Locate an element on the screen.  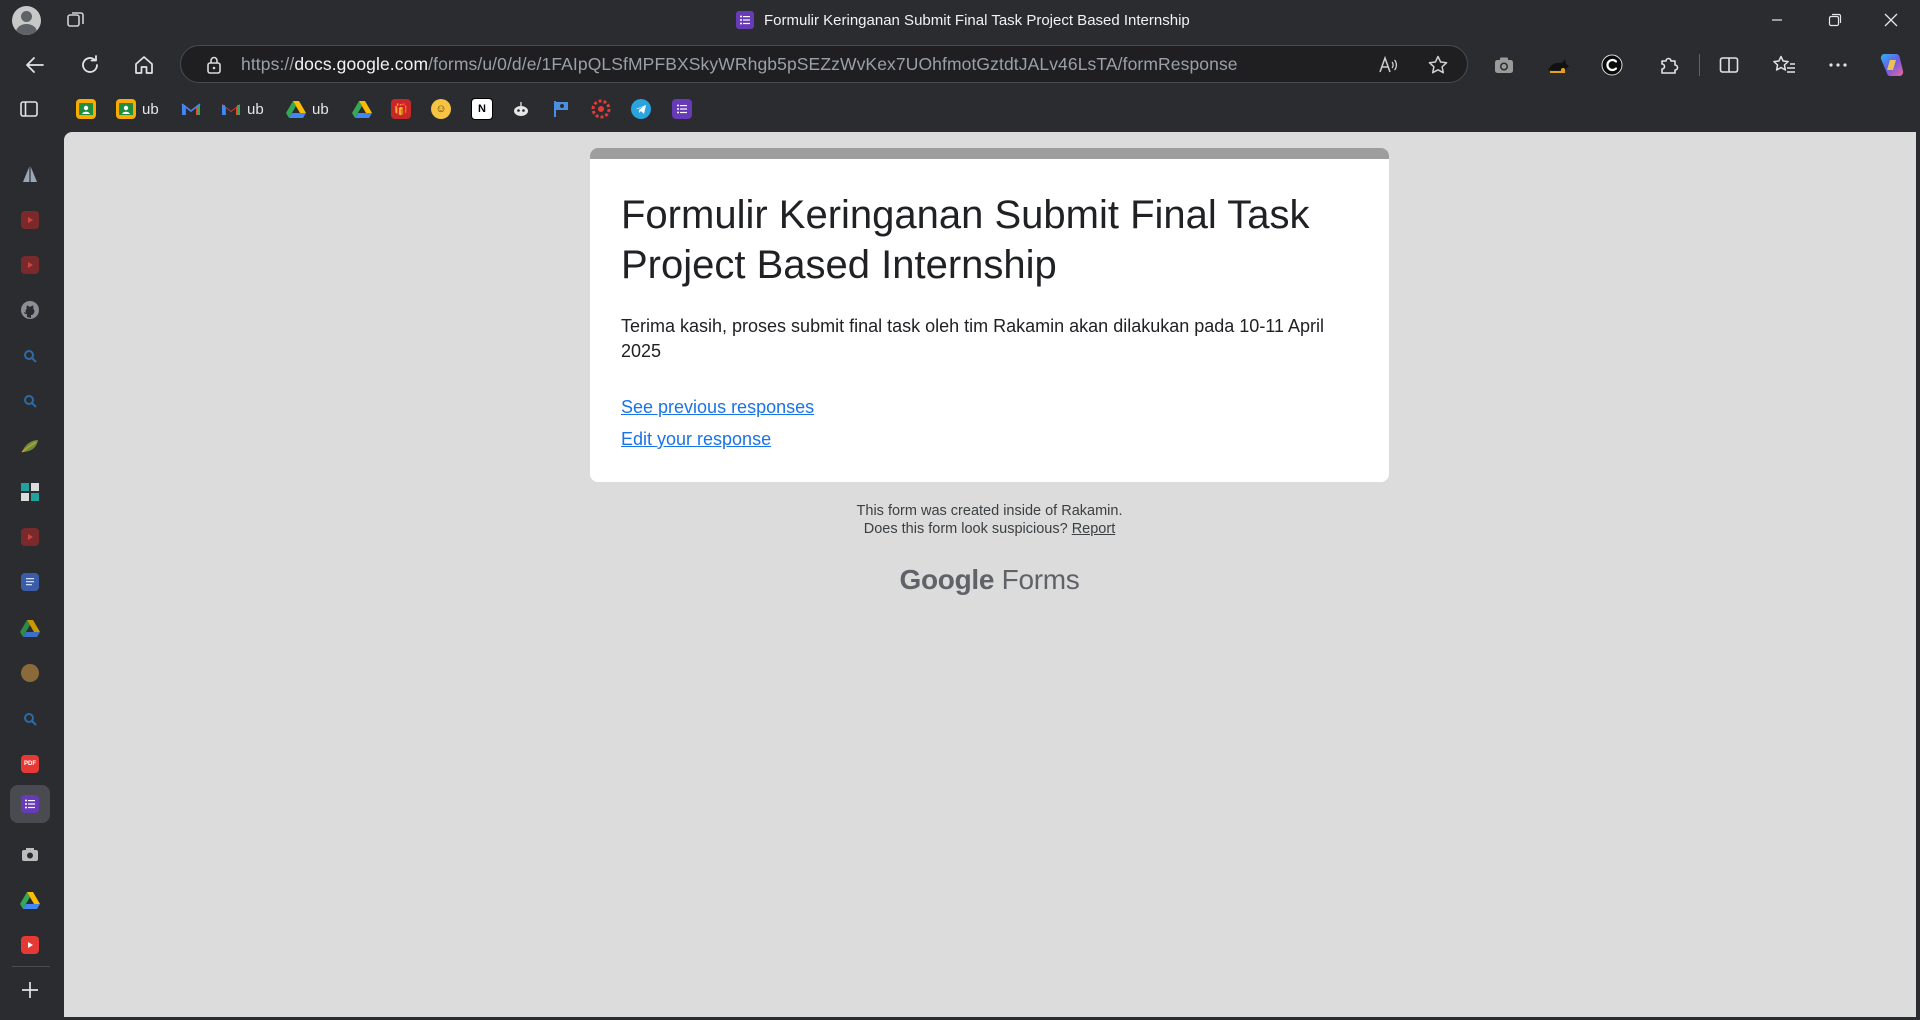
leaf-icon is located at coordinates (29, 446).